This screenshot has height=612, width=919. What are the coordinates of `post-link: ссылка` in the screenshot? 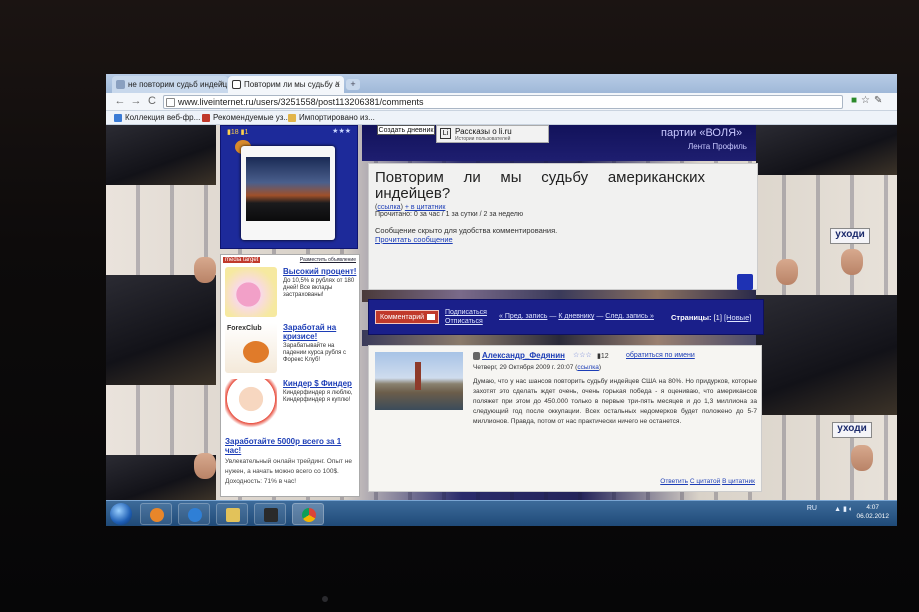 It's located at (388, 207).